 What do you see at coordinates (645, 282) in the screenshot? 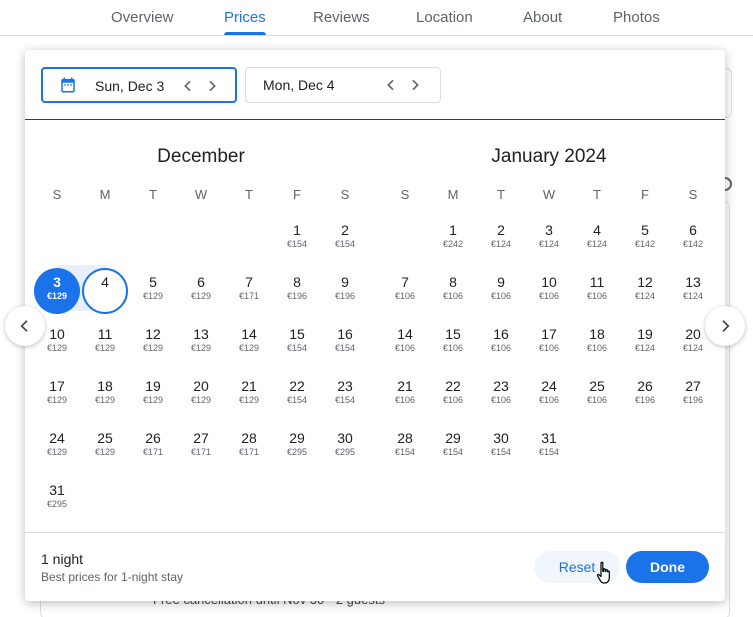
I see `day-number: 12` at bounding box center [645, 282].